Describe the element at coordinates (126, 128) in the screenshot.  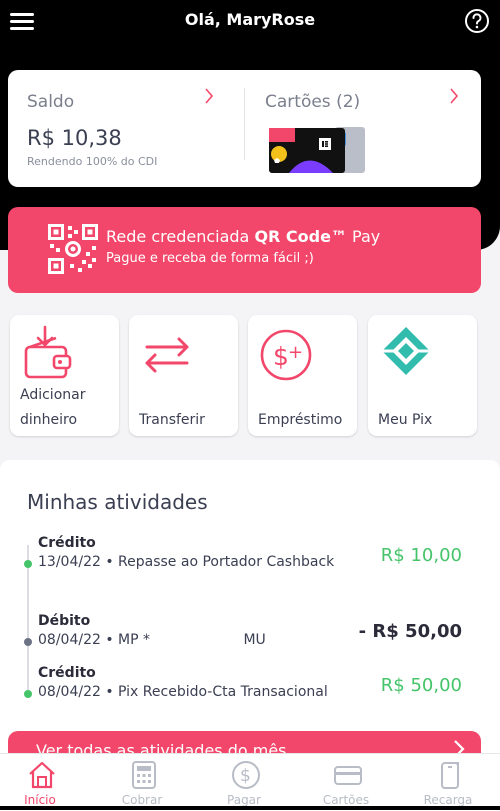
I see `balance-section: Saldo R$ 10,38 Rendendo 100% do CDI` at that location.